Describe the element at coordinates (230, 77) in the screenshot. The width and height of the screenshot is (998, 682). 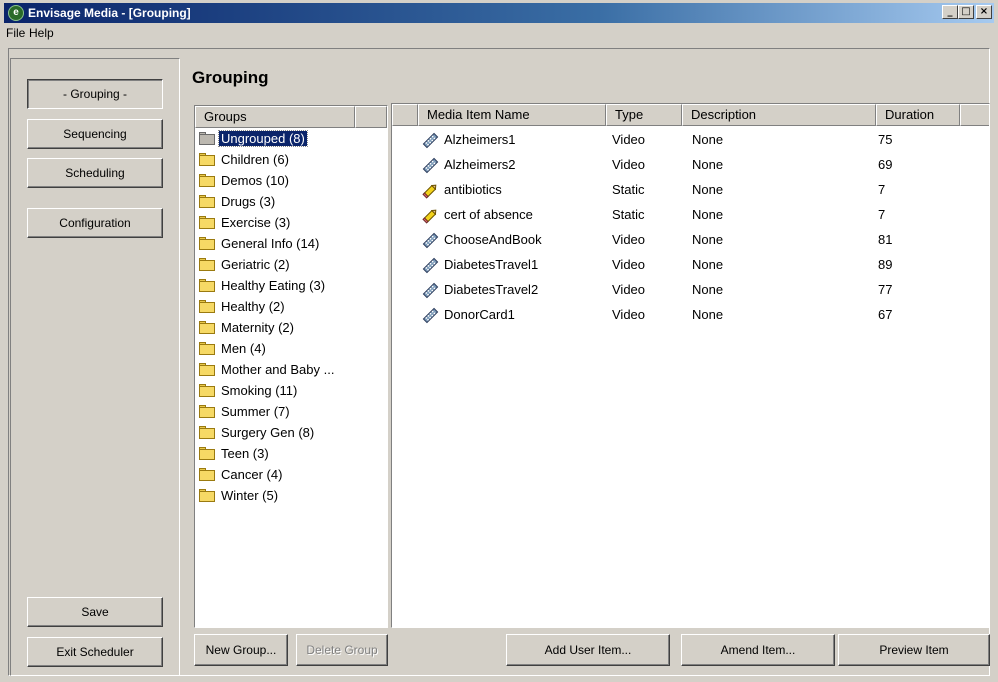
I see `page-title: Grouping` at that location.